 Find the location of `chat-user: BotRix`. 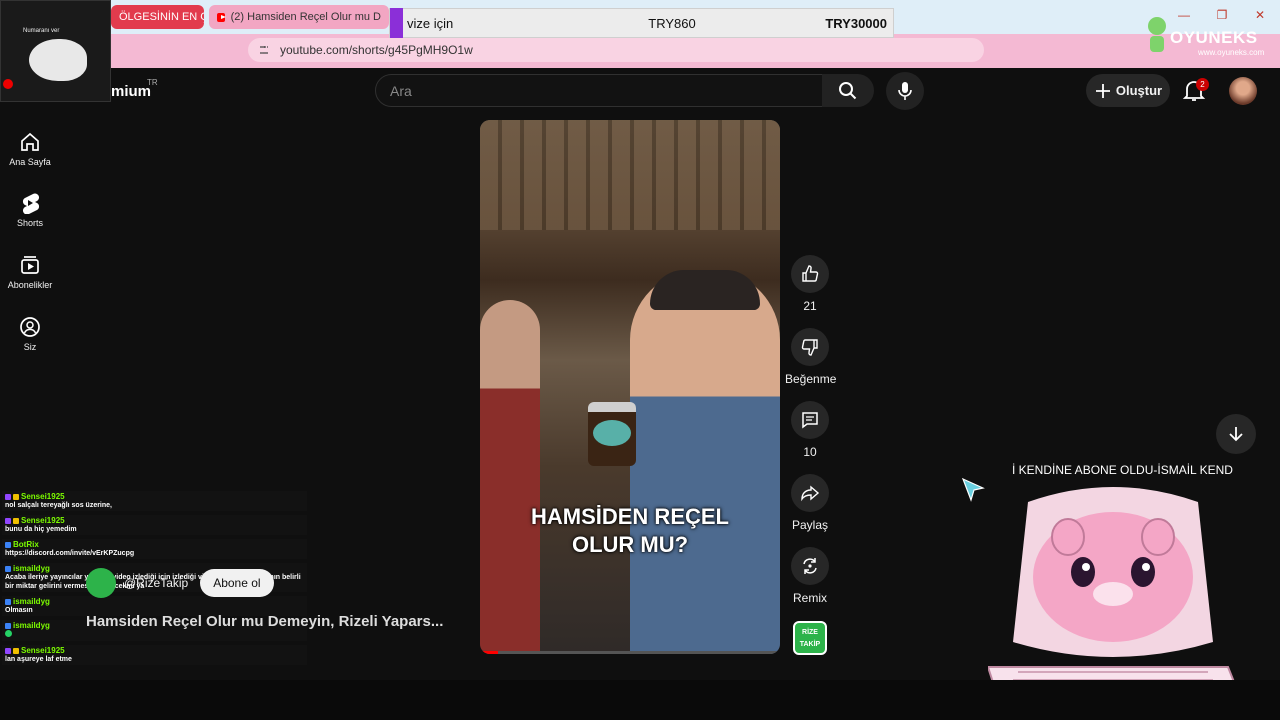

chat-user: BotRix is located at coordinates (26, 544).